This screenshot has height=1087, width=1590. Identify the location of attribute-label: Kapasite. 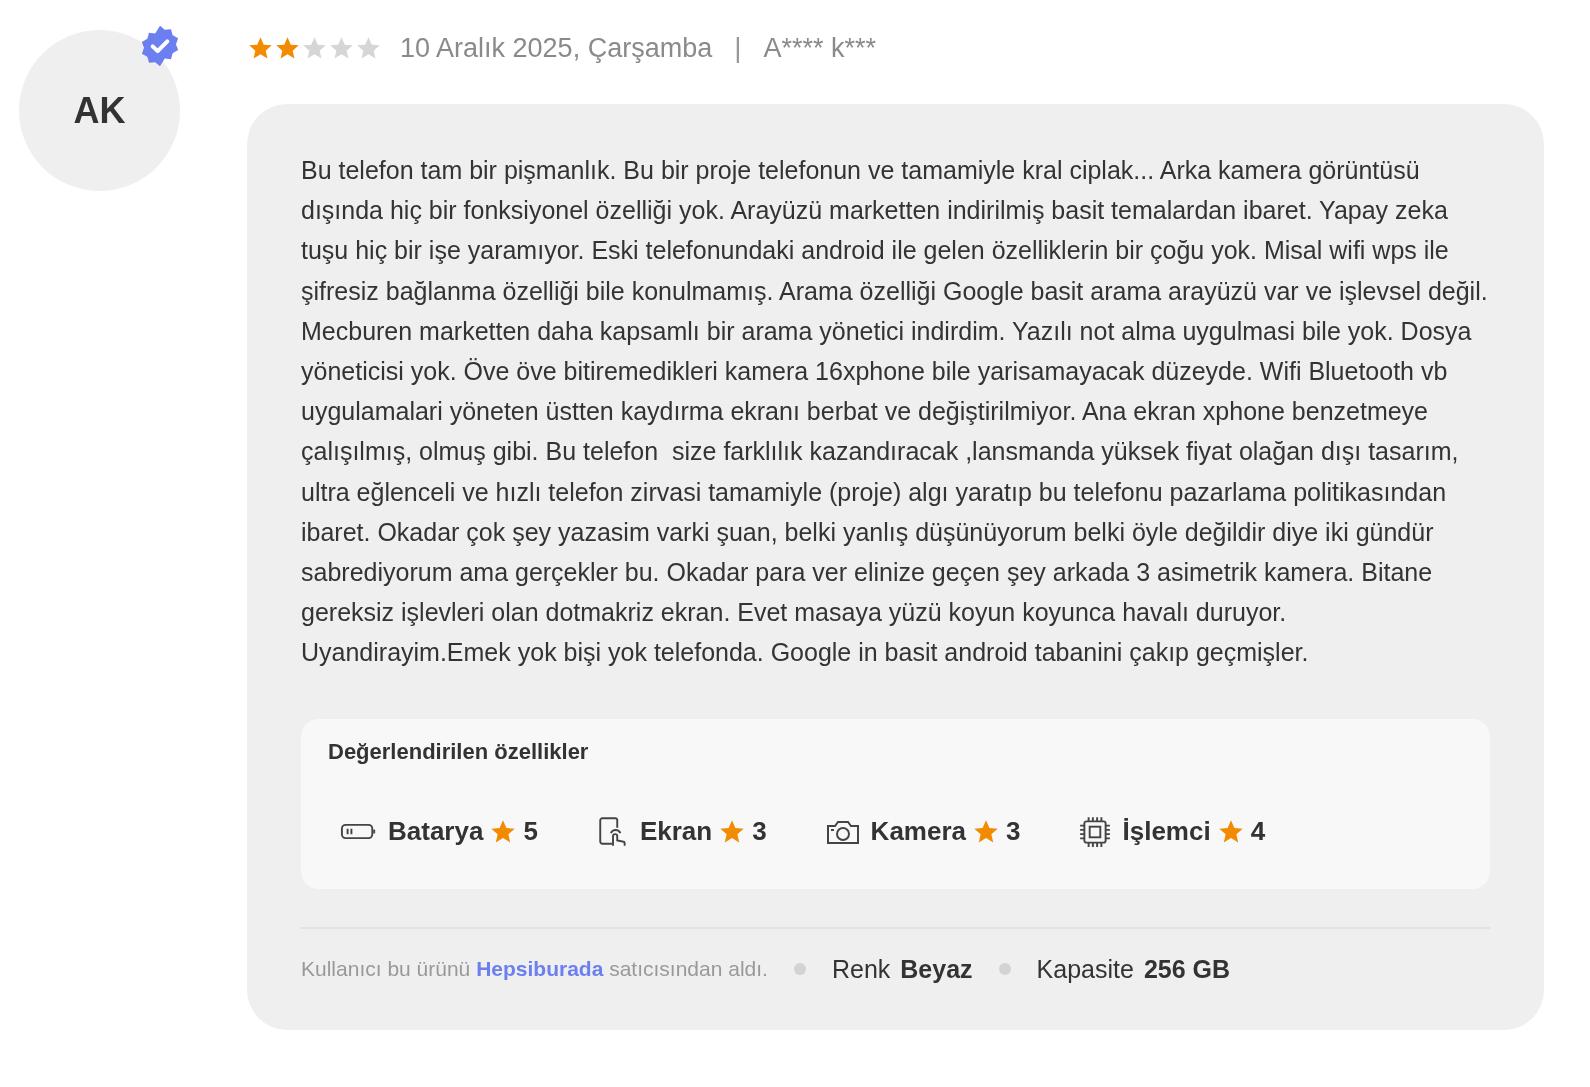
(1085, 969).